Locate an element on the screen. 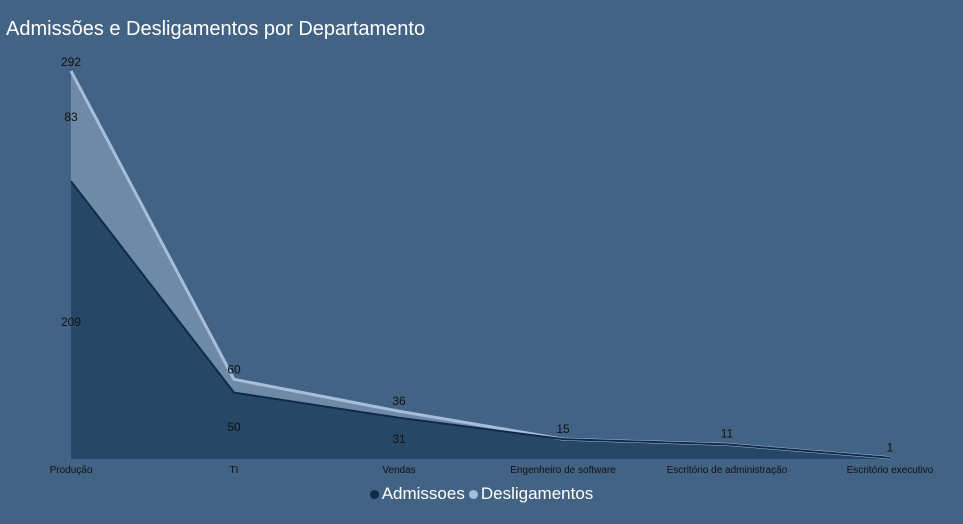  x-tick-label: TI is located at coordinates (234, 470).